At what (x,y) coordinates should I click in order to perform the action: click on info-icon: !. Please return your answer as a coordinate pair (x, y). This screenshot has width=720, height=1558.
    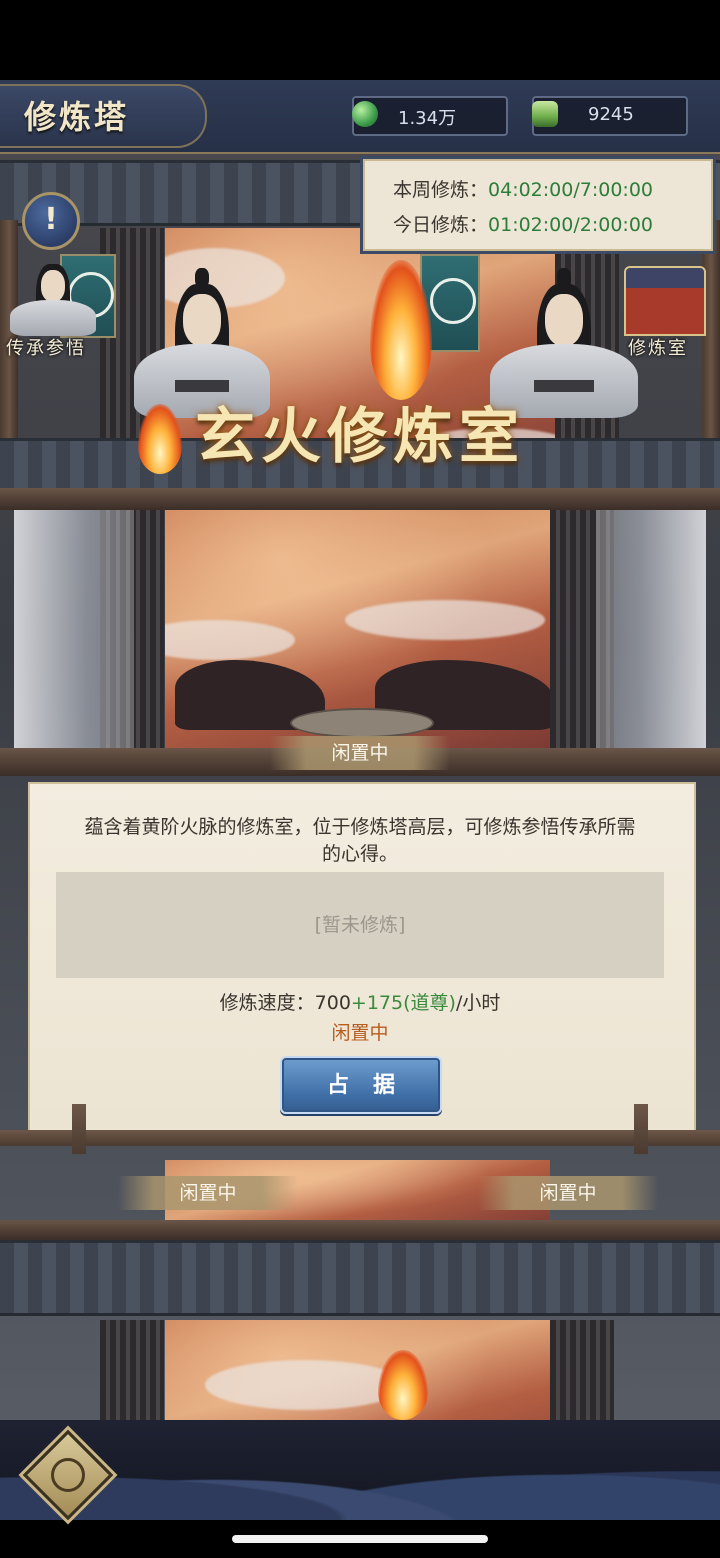
    Looking at the image, I should click on (51, 219).